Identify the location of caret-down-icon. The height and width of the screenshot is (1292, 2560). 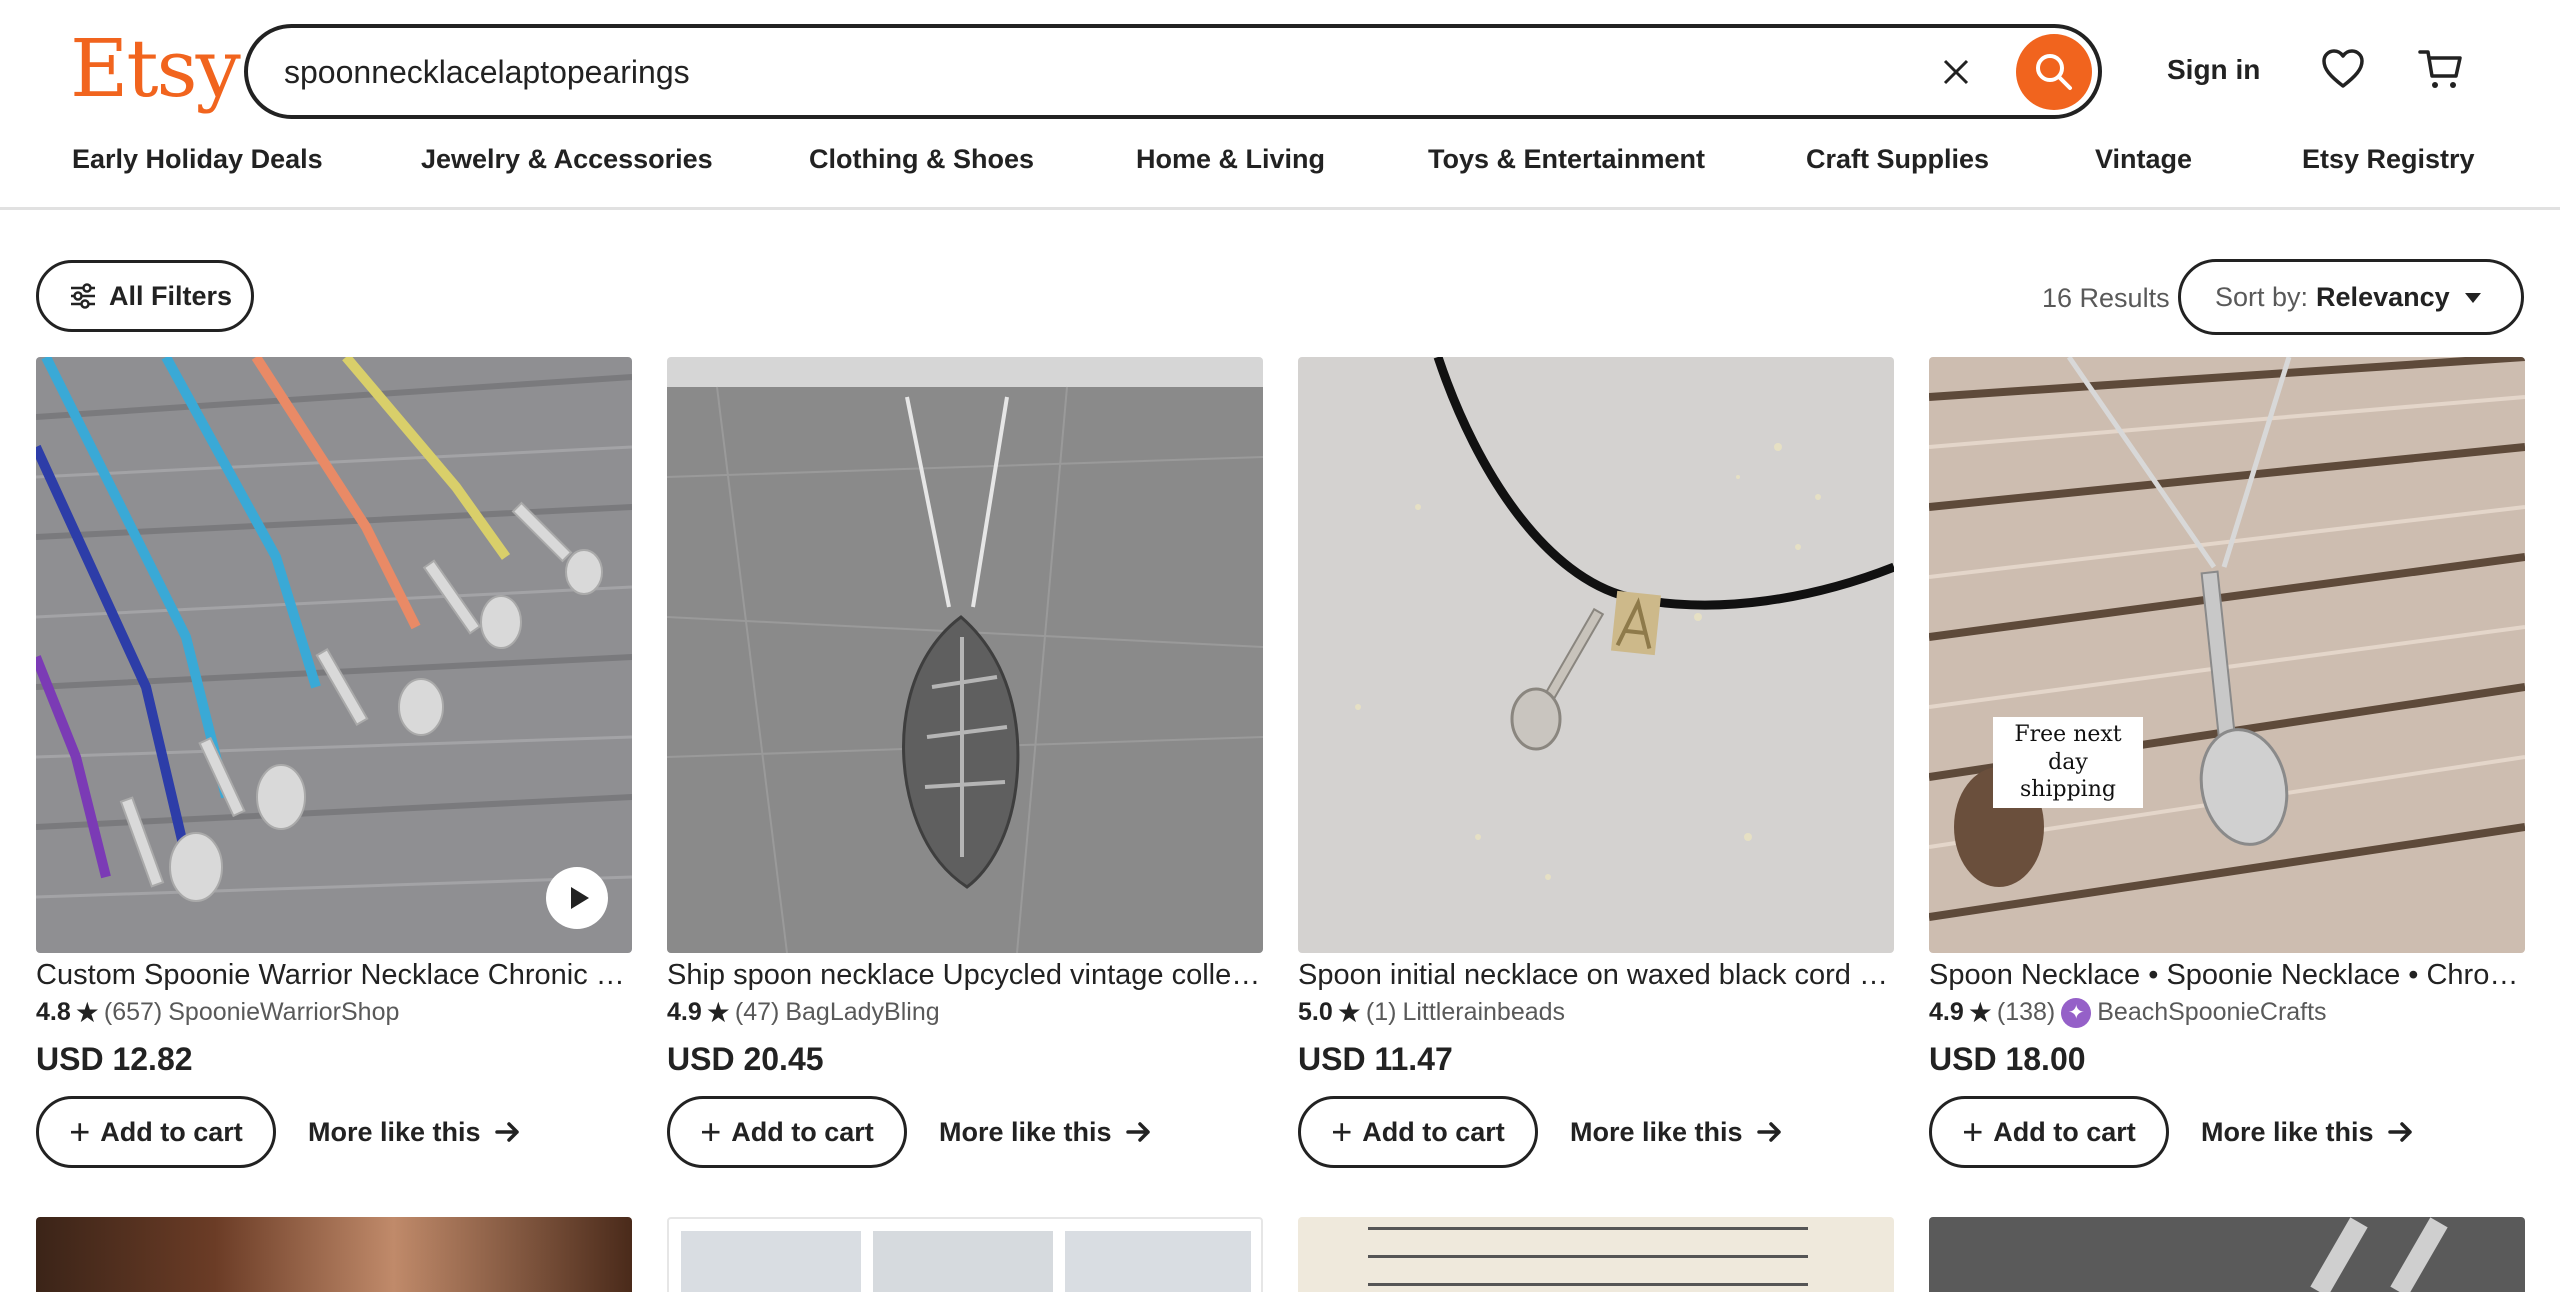
(2473, 298).